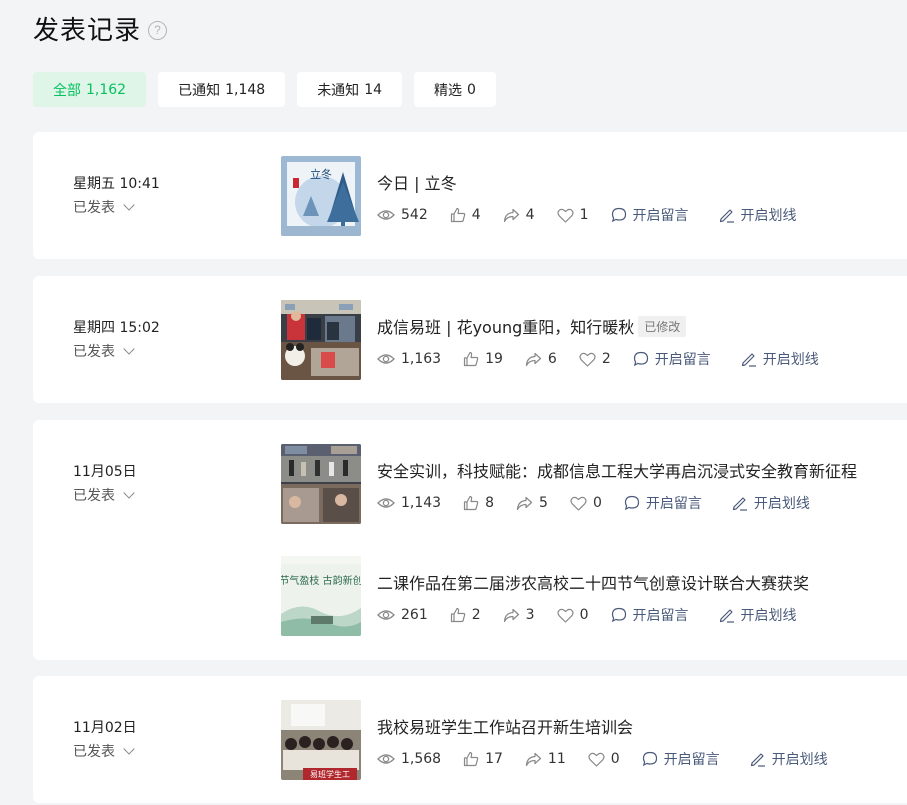 The height and width of the screenshot is (805, 907). What do you see at coordinates (105, 483) in the screenshot?
I see `date-column: 11月05日 已发表` at bounding box center [105, 483].